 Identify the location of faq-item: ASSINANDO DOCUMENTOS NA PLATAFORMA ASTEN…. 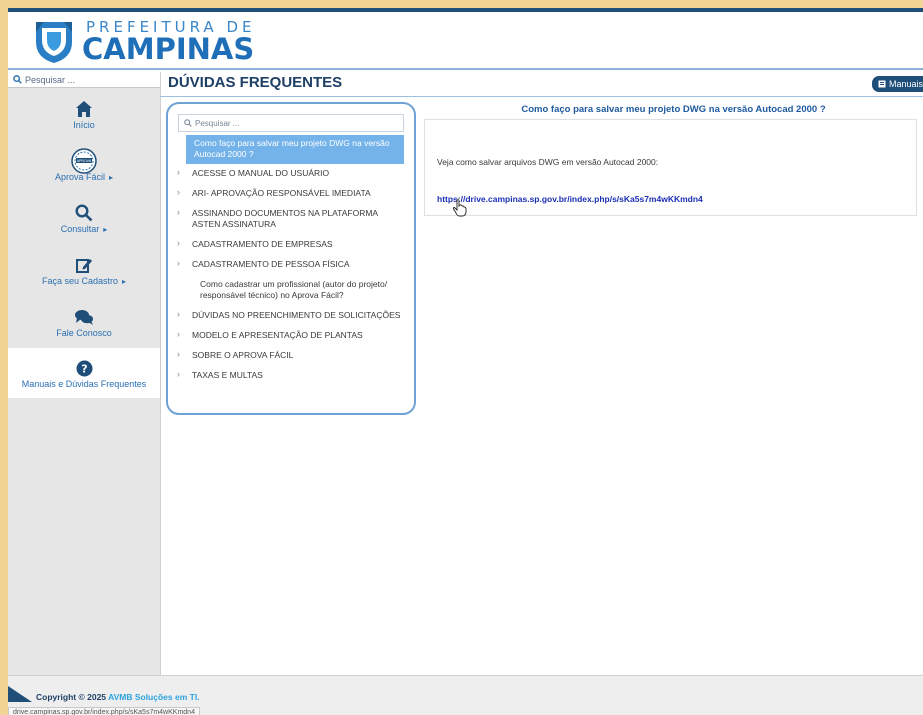
(290, 219).